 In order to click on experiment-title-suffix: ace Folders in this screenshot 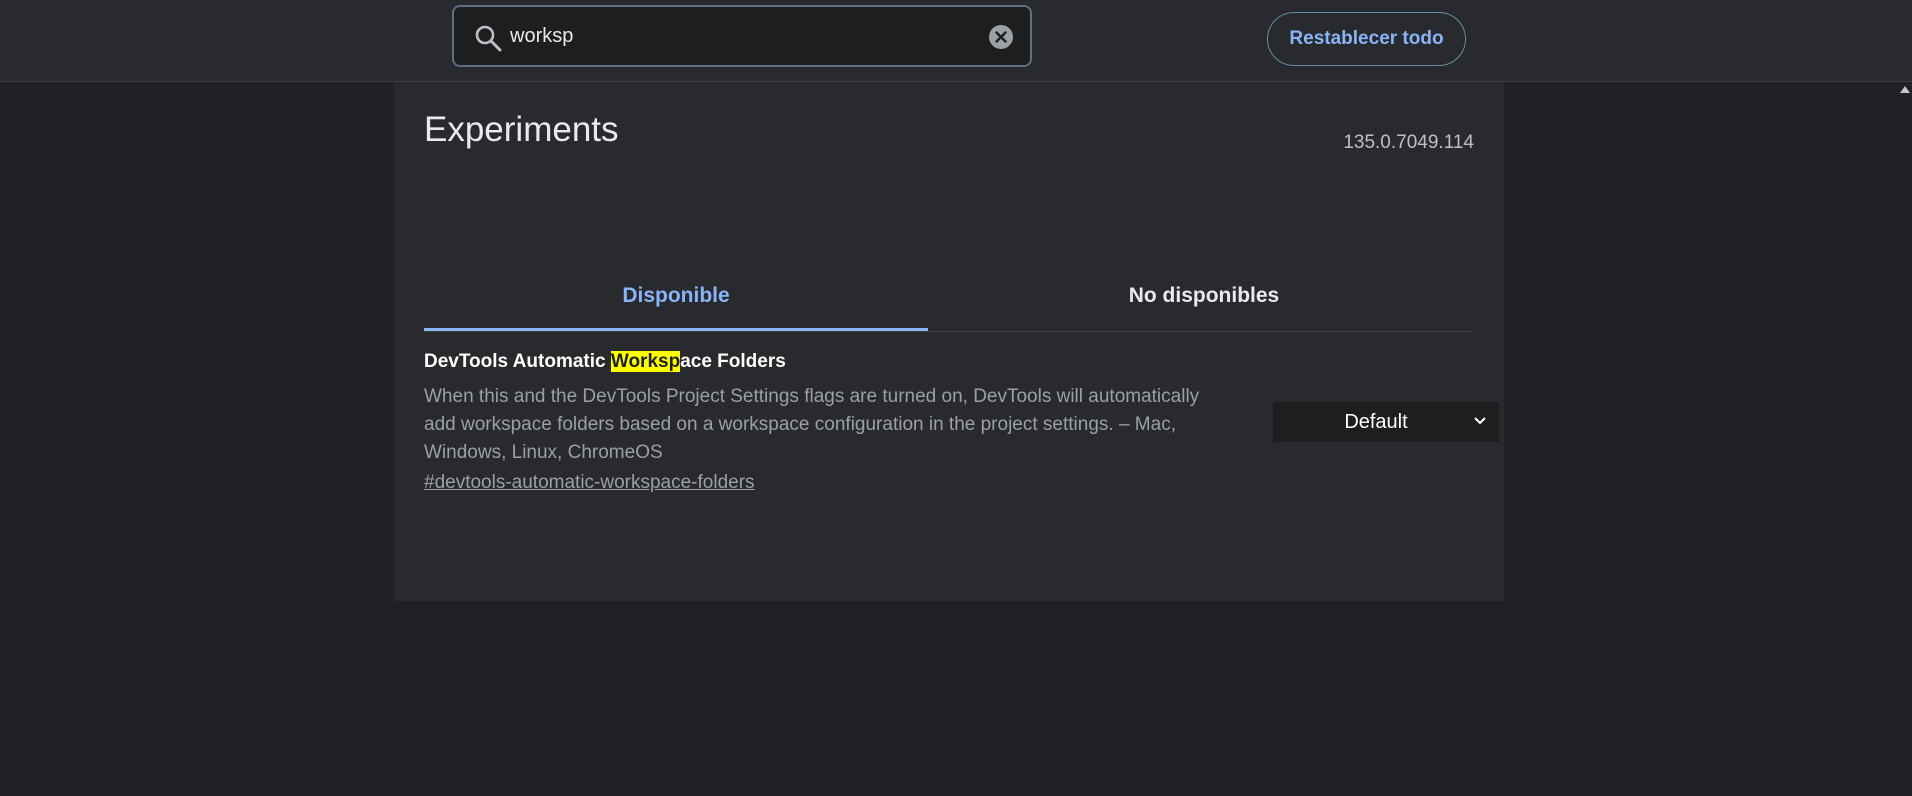, I will do `click(733, 361)`.